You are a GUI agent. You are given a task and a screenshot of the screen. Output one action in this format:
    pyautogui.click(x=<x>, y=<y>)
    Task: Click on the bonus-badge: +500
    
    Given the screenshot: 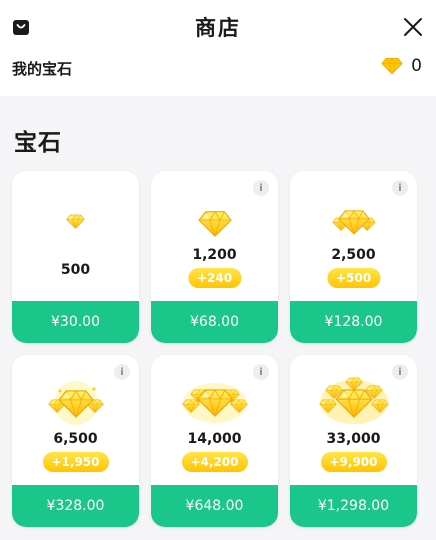 What is the action you would take?
    pyautogui.click(x=353, y=278)
    